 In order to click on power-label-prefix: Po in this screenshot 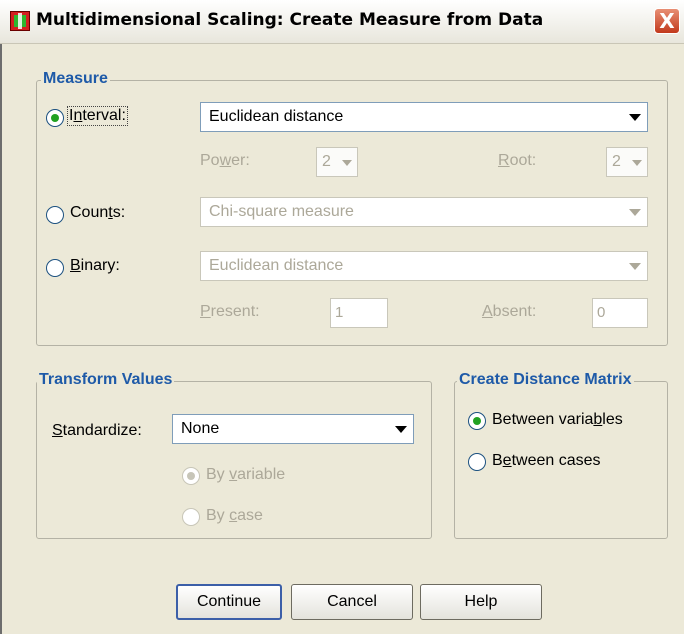, I will do `click(210, 160)`.